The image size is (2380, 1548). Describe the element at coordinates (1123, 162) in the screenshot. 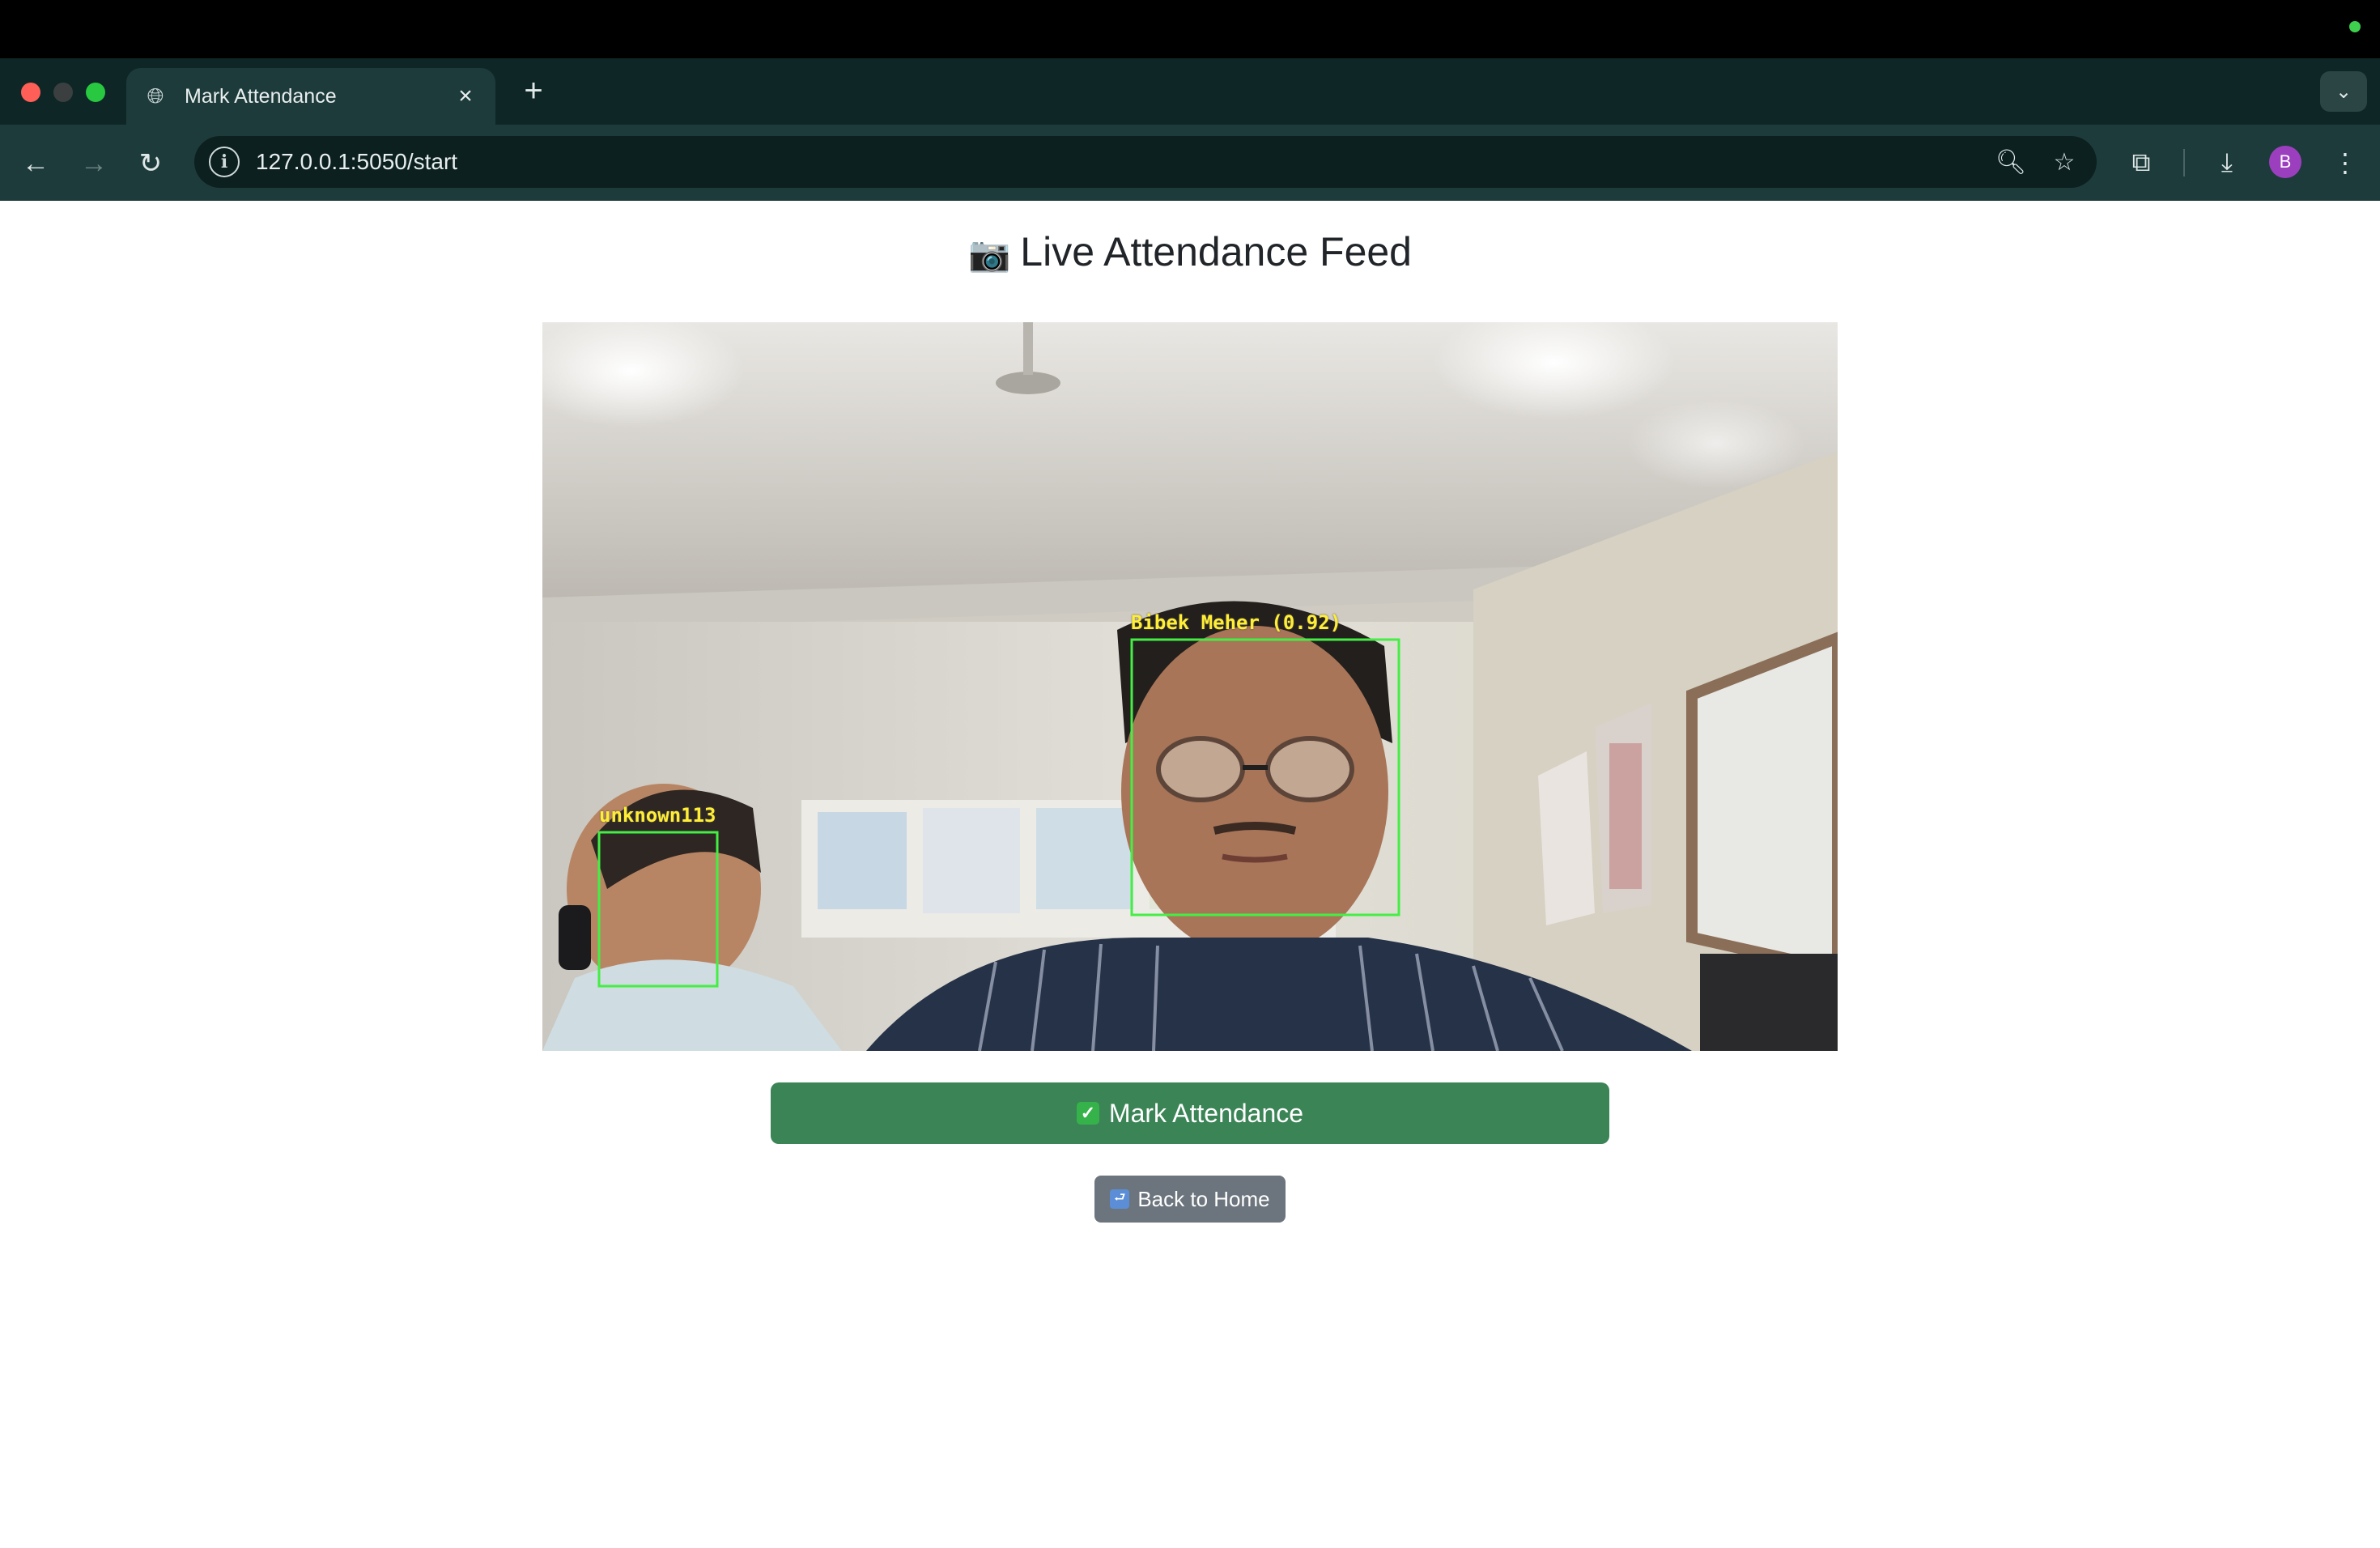

I see `url-text: 127.0.0.1:5050/start` at that location.